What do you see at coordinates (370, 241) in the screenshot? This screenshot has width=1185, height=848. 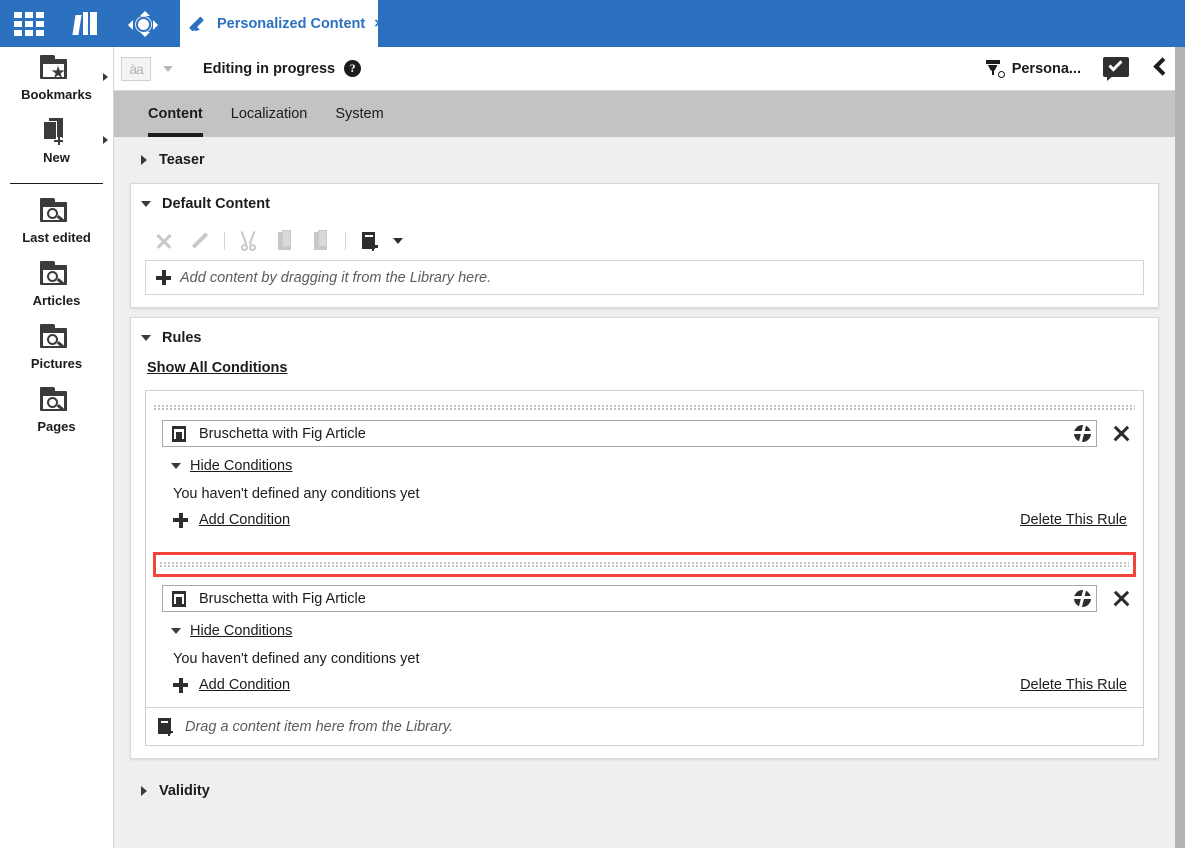 I see `add-content-icon` at bounding box center [370, 241].